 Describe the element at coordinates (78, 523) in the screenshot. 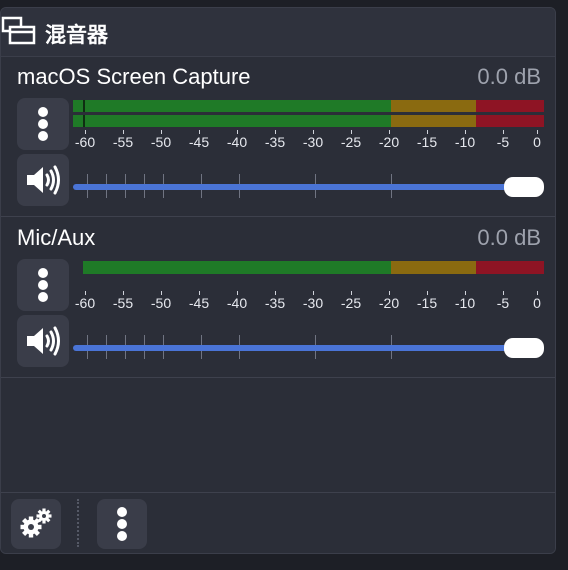

I see `toolbar-separator` at that location.